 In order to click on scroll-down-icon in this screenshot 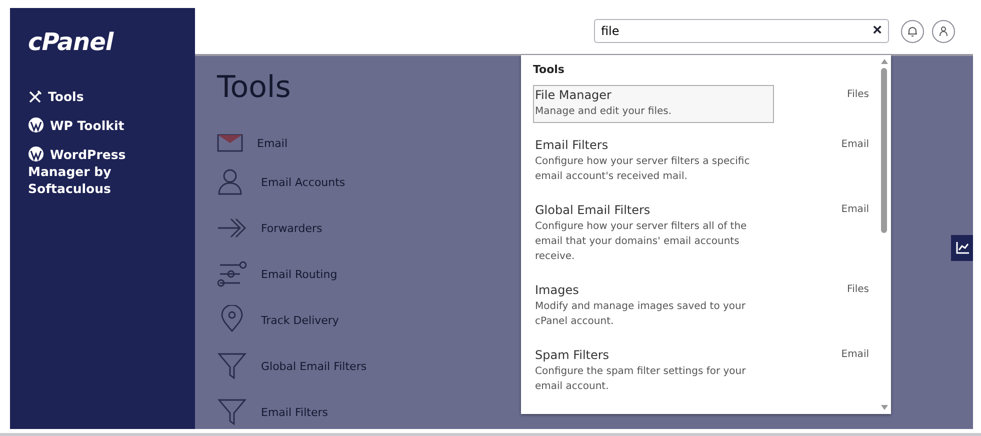, I will do `click(884, 407)`.